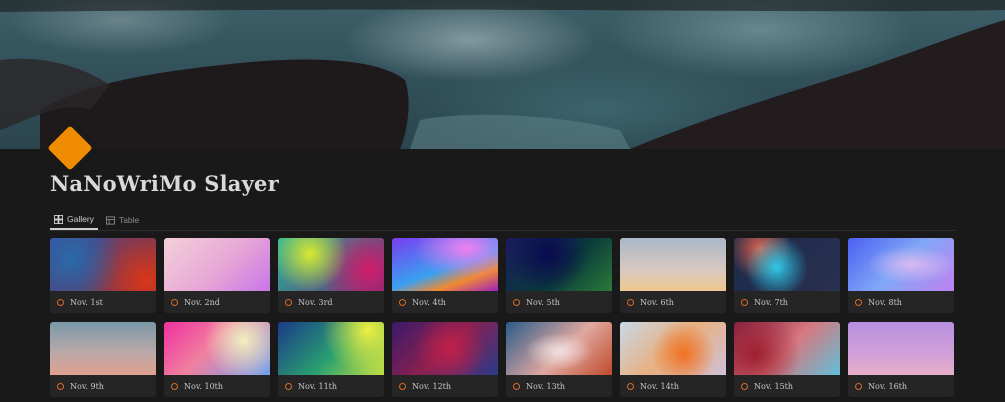 The image size is (1005, 402). What do you see at coordinates (129, 220) in the screenshot?
I see `tab-table-label: Table` at bounding box center [129, 220].